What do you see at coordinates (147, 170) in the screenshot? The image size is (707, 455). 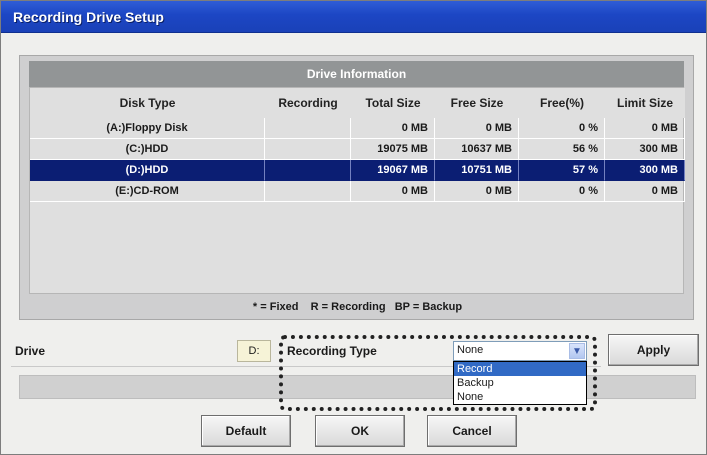 I see `cell-disk-type: (D:)HDD` at bounding box center [147, 170].